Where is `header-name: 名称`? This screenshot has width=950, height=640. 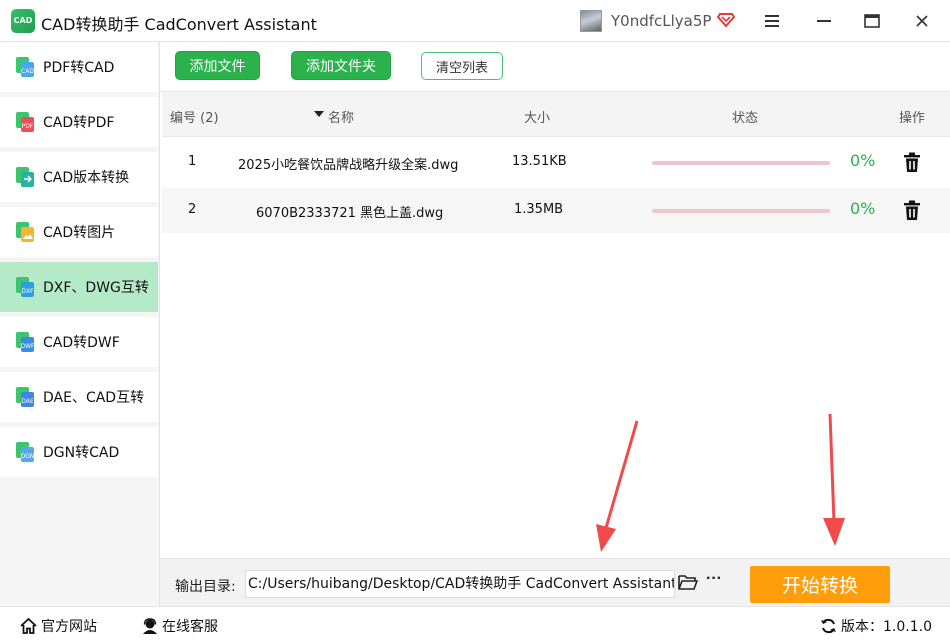
header-name: 名称 is located at coordinates (341, 116).